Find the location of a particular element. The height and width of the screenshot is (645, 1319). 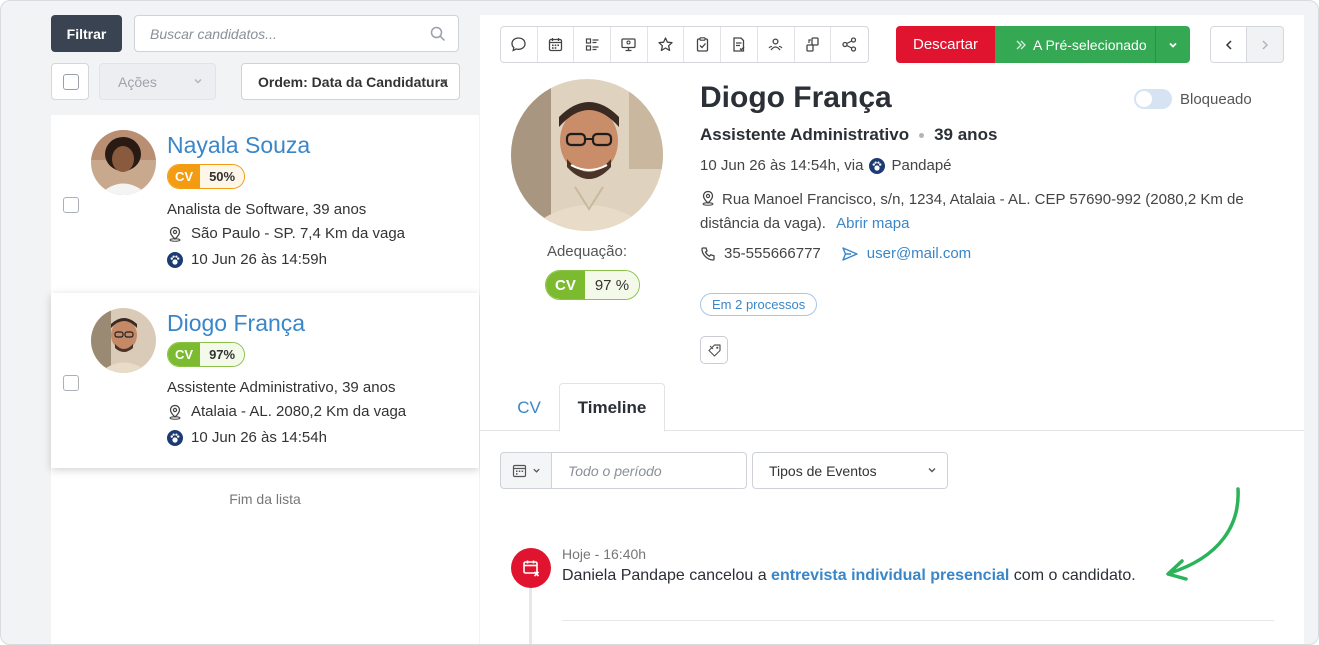

transfer-icon is located at coordinates (813, 44).